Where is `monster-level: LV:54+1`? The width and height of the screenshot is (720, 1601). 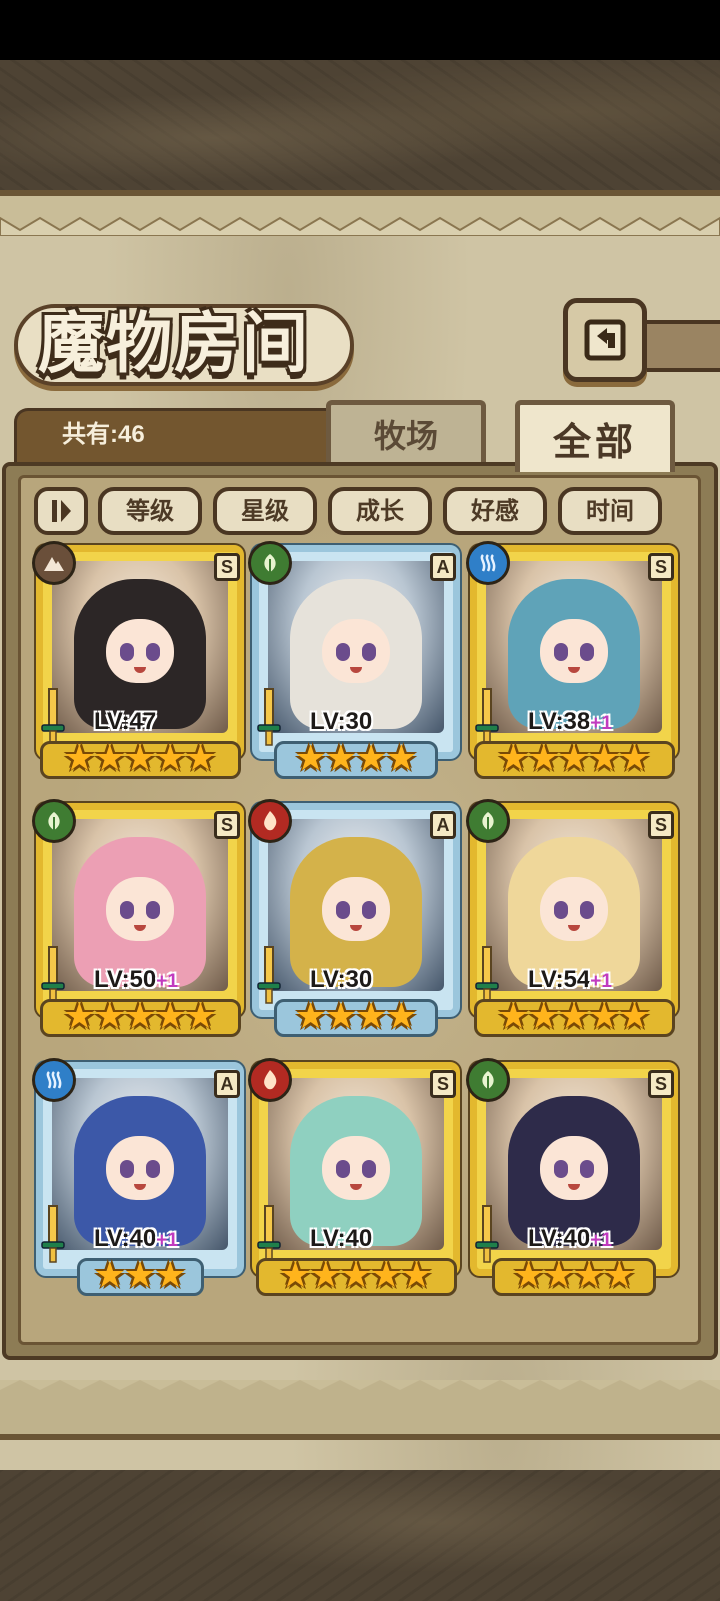
monster-level: LV:54+1 is located at coordinates (570, 979).